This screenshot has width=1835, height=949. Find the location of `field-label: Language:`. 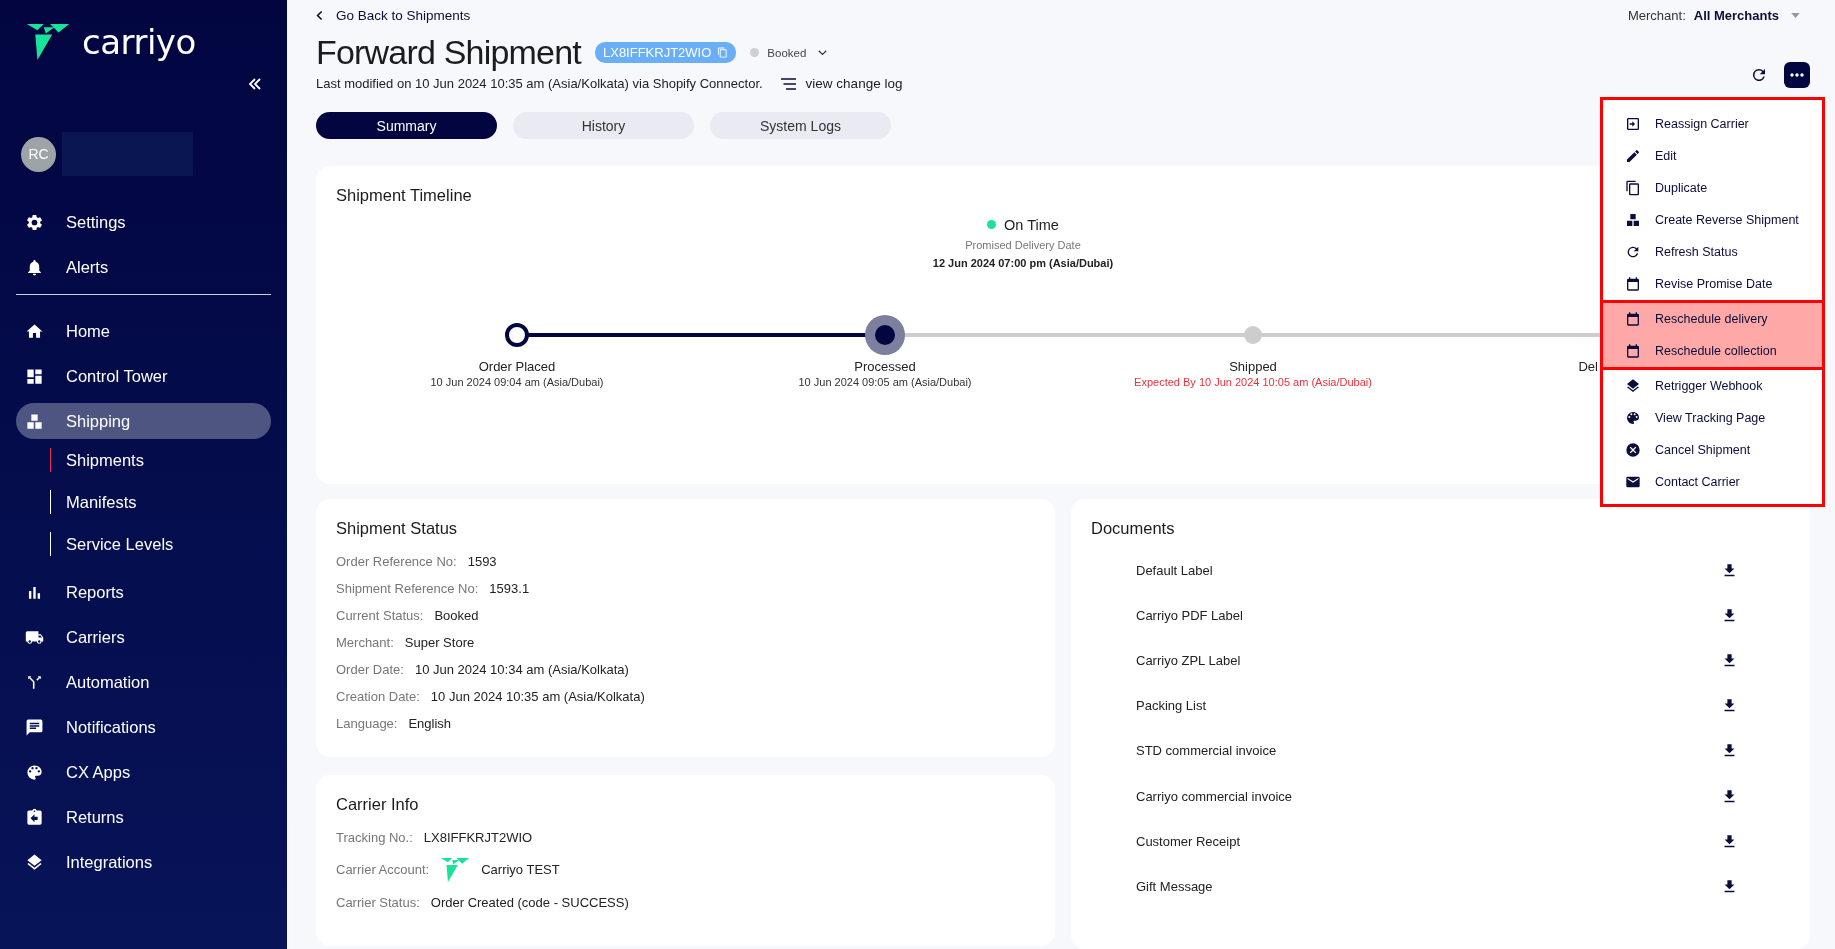

field-label: Language: is located at coordinates (367, 723).